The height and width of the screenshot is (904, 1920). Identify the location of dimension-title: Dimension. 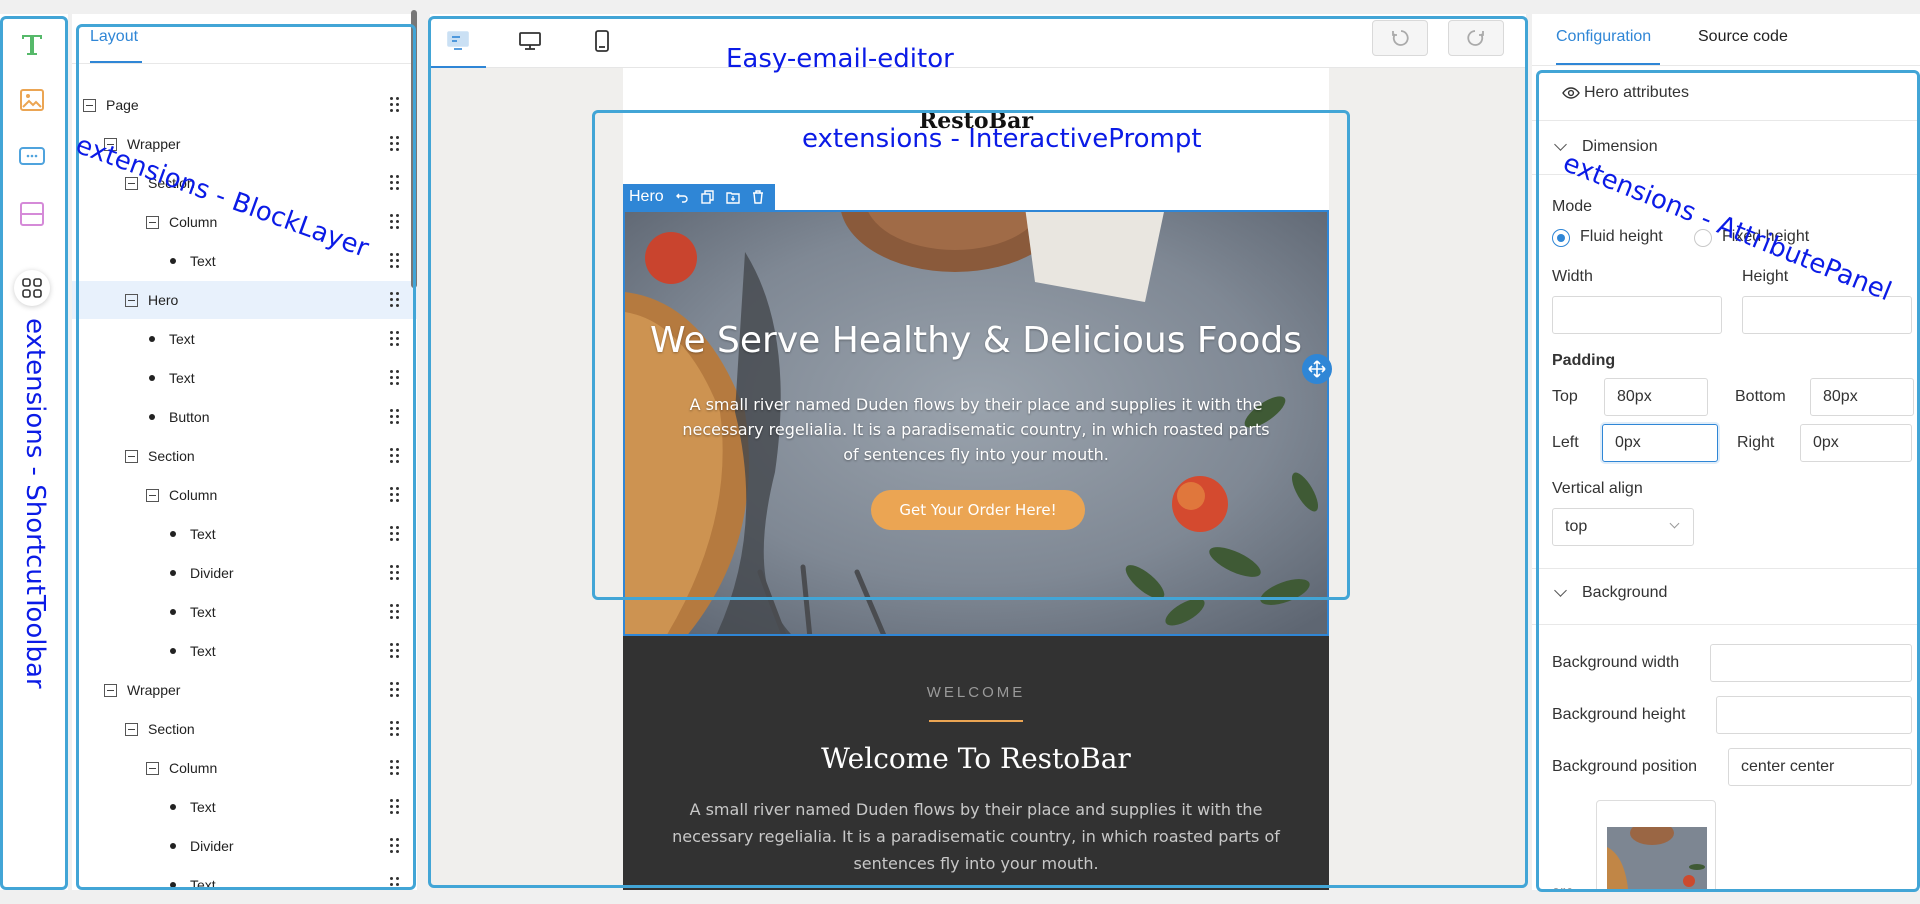
(1620, 147).